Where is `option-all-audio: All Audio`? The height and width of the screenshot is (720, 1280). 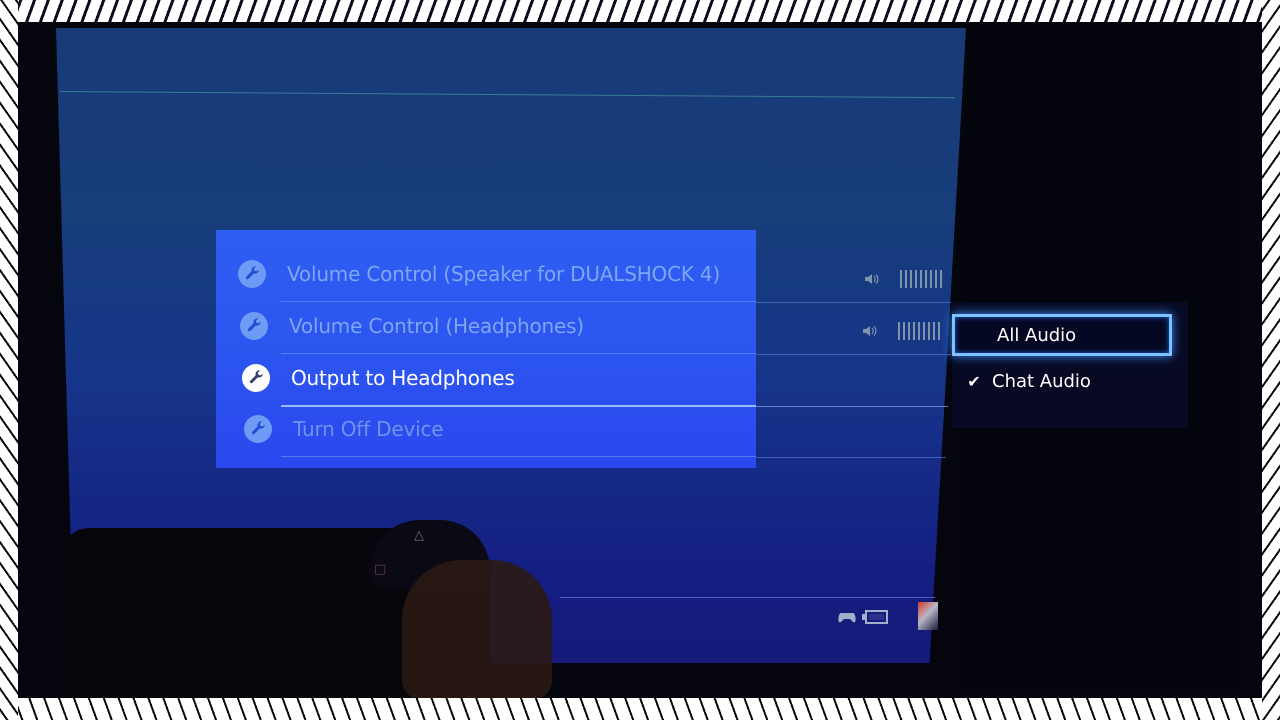 option-all-audio: All Audio is located at coordinates (1062, 335).